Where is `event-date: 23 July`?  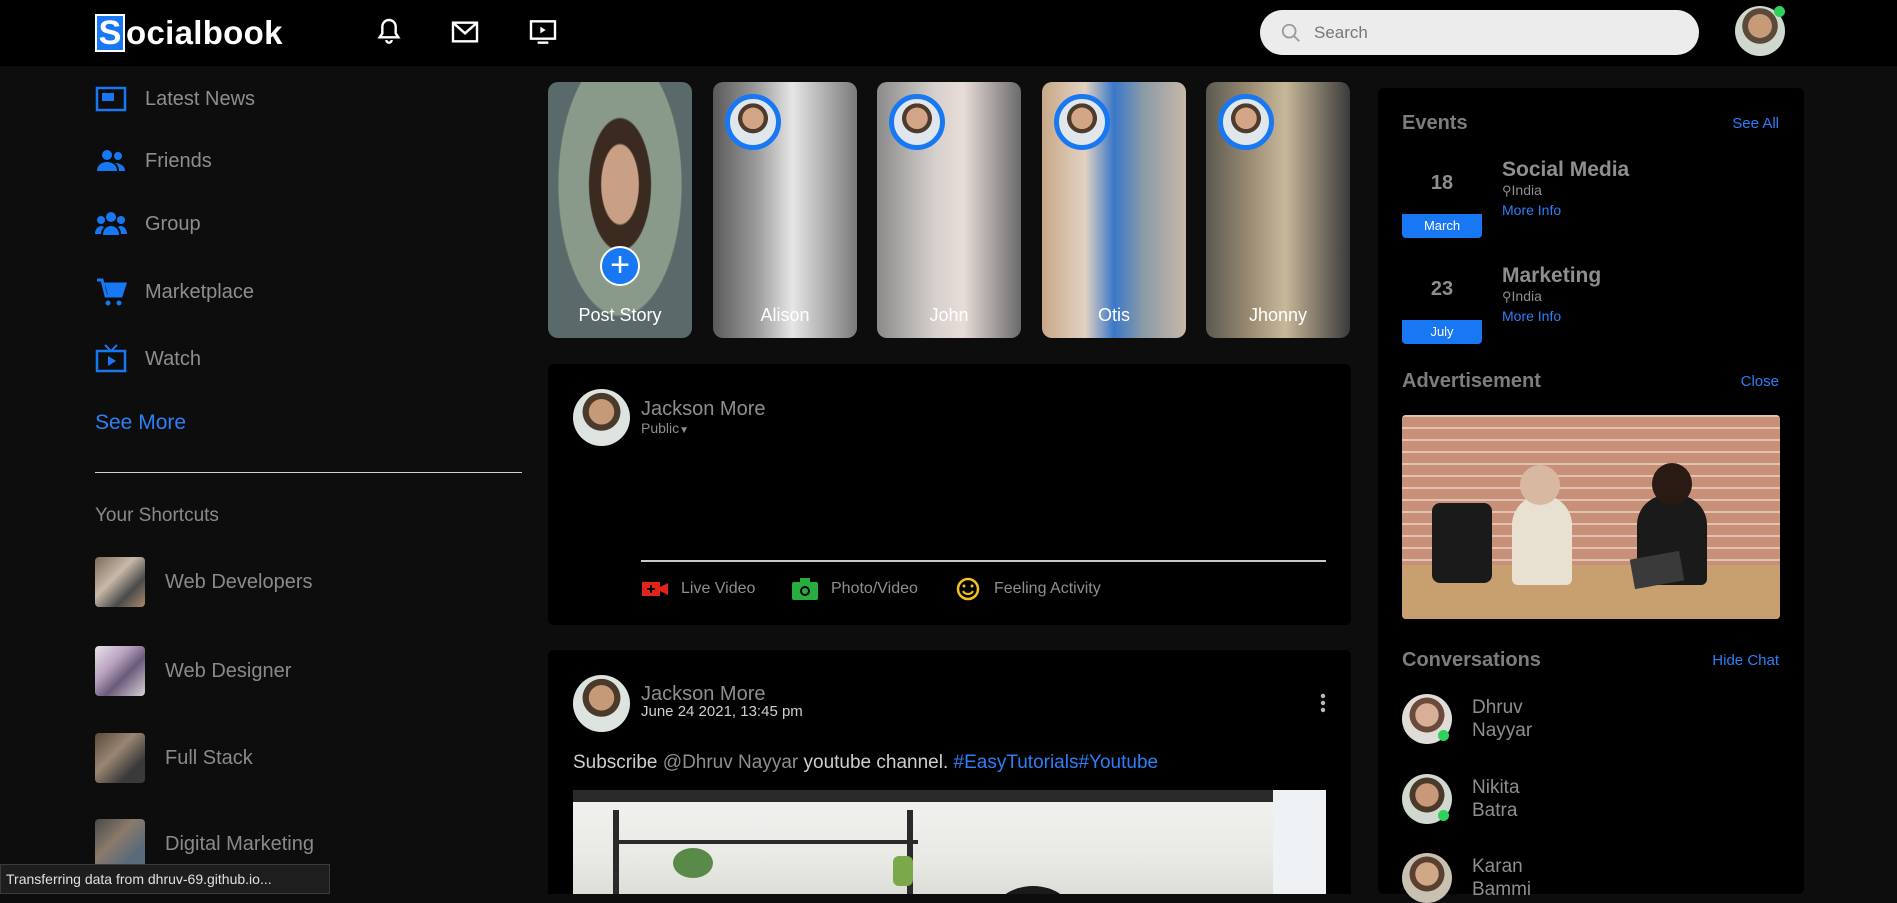 event-date: 23 July is located at coordinates (1442, 304).